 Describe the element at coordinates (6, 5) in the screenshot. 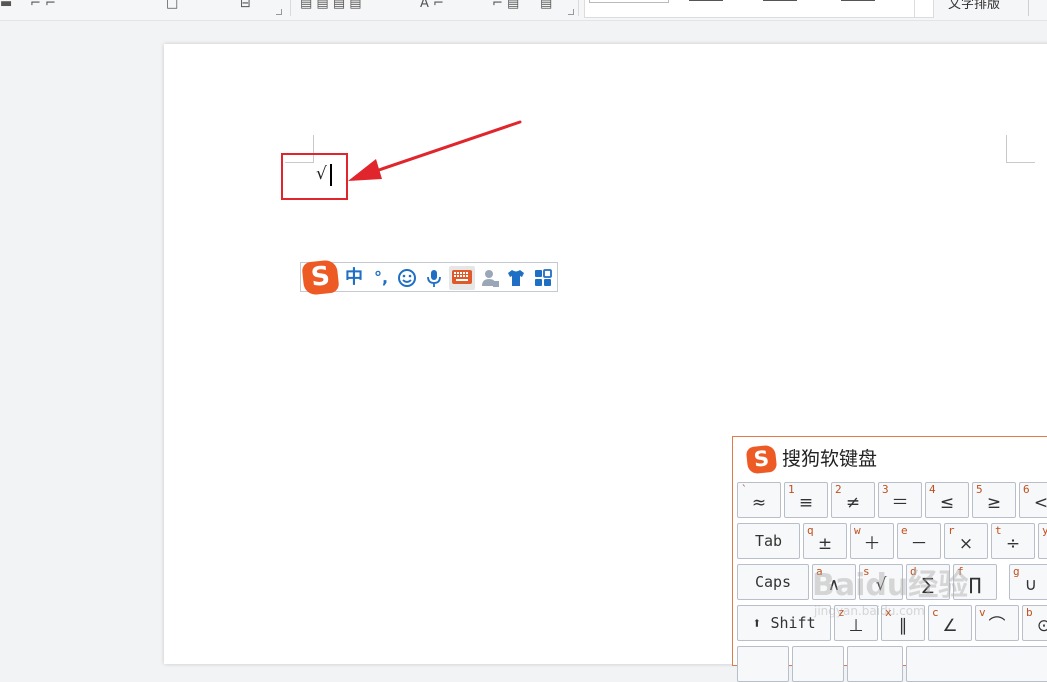

I see `ribbon-tool-1: ▬` at that location.